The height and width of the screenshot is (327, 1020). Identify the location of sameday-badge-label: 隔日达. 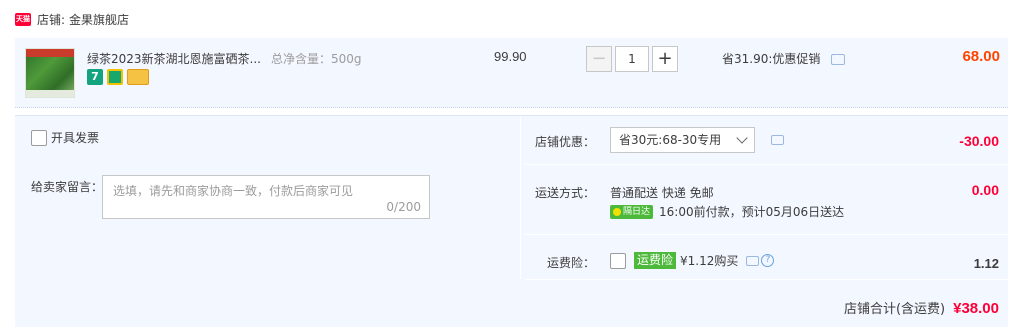
(637, 211).